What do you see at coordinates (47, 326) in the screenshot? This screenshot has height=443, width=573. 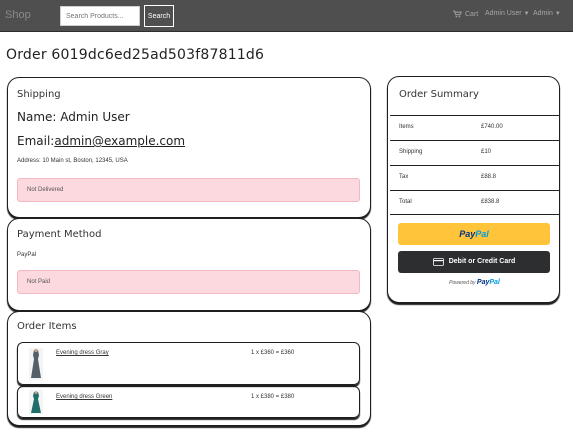 I see `order-items-heading: Order Items` at bounding box center [47, 326].